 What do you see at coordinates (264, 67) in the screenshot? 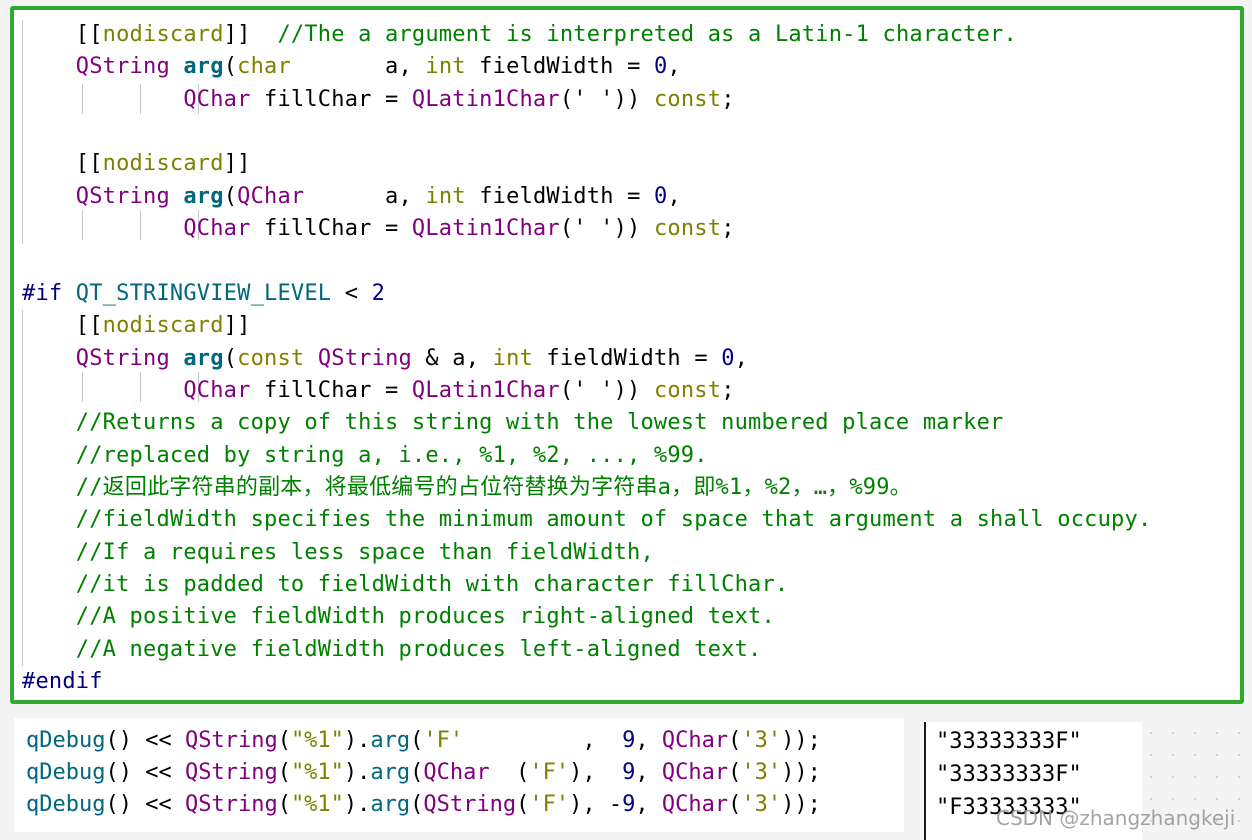
I see `code-token: char` at bounding box center [264, 67].